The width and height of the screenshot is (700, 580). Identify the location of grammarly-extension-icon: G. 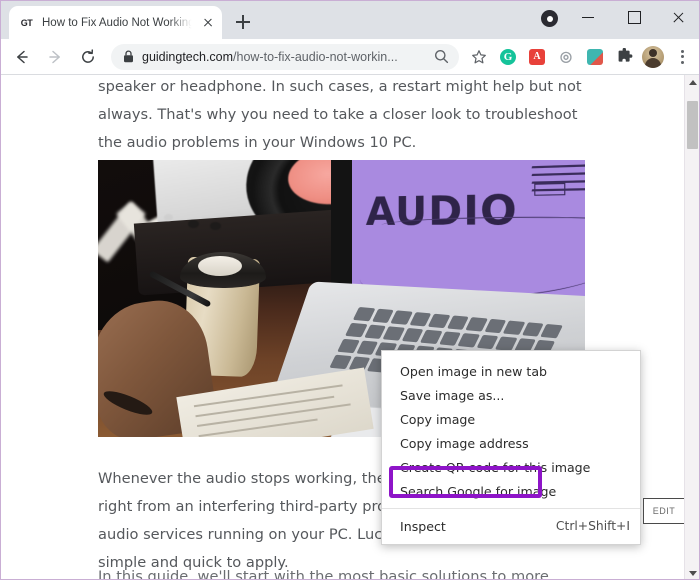
(508, 57).